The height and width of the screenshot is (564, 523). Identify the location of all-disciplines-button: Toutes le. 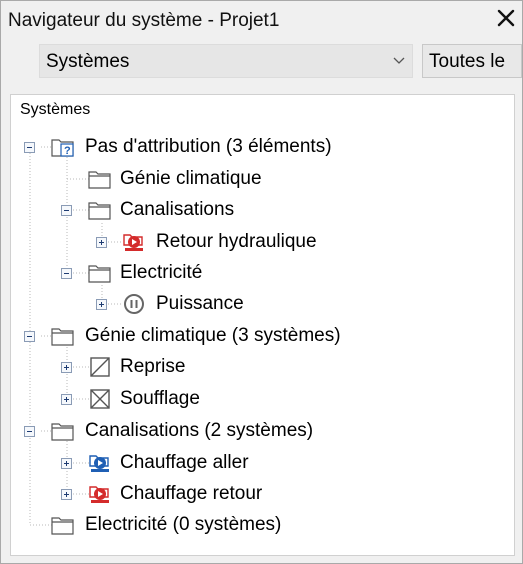
(472, 61).